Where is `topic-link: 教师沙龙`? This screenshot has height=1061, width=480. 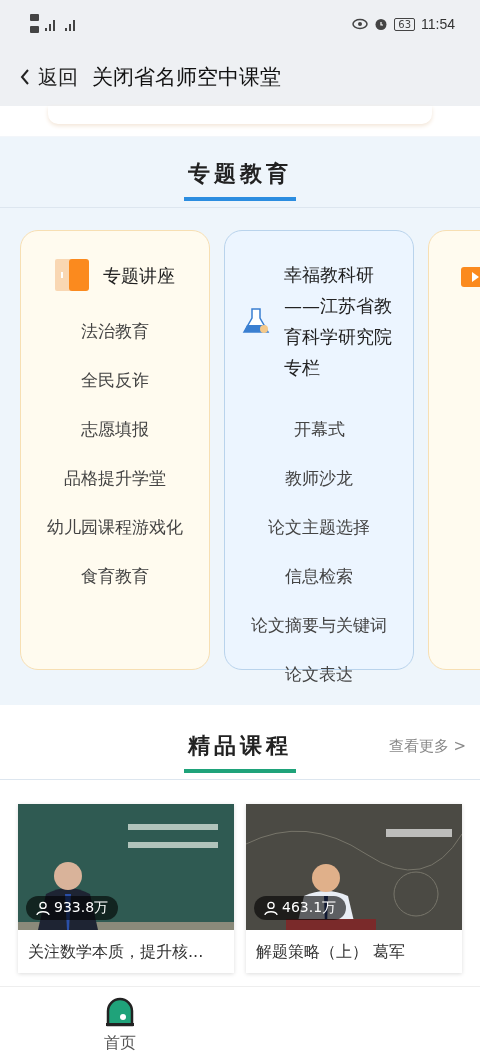 topic-link: 教师沙龙 is located at coordinates (319, 478).